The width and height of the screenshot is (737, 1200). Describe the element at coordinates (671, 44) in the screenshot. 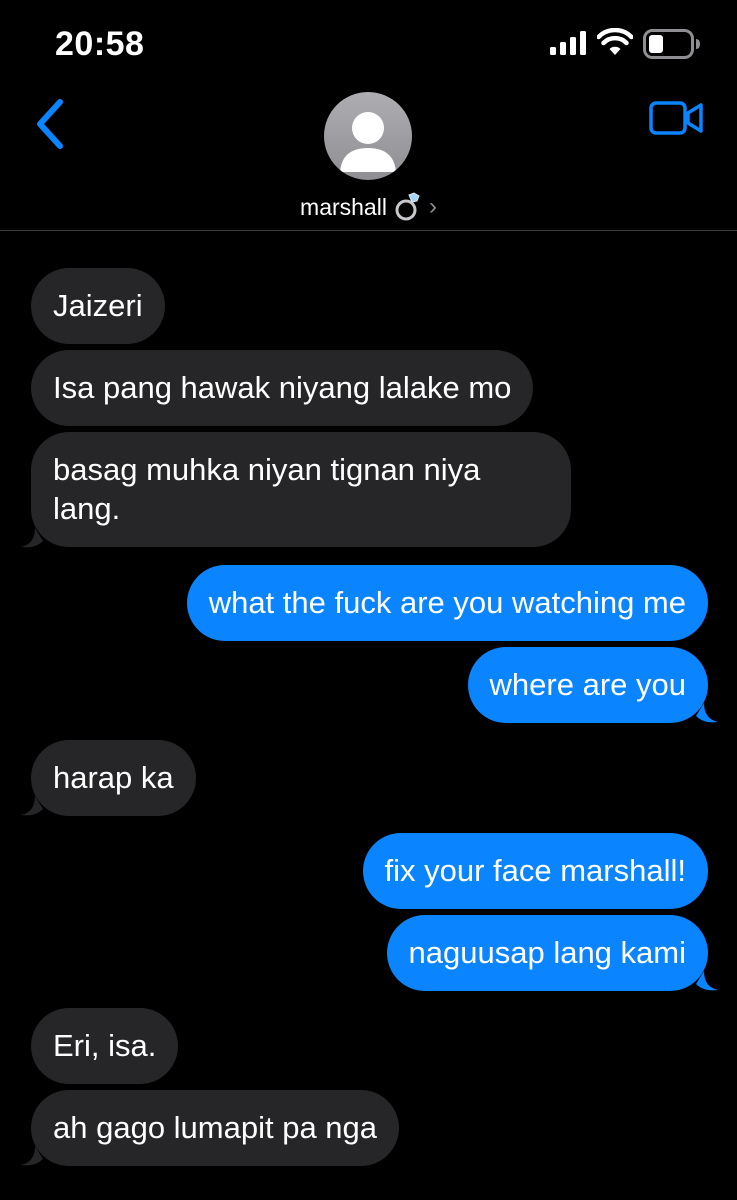

I see `battery-icon` at that location.